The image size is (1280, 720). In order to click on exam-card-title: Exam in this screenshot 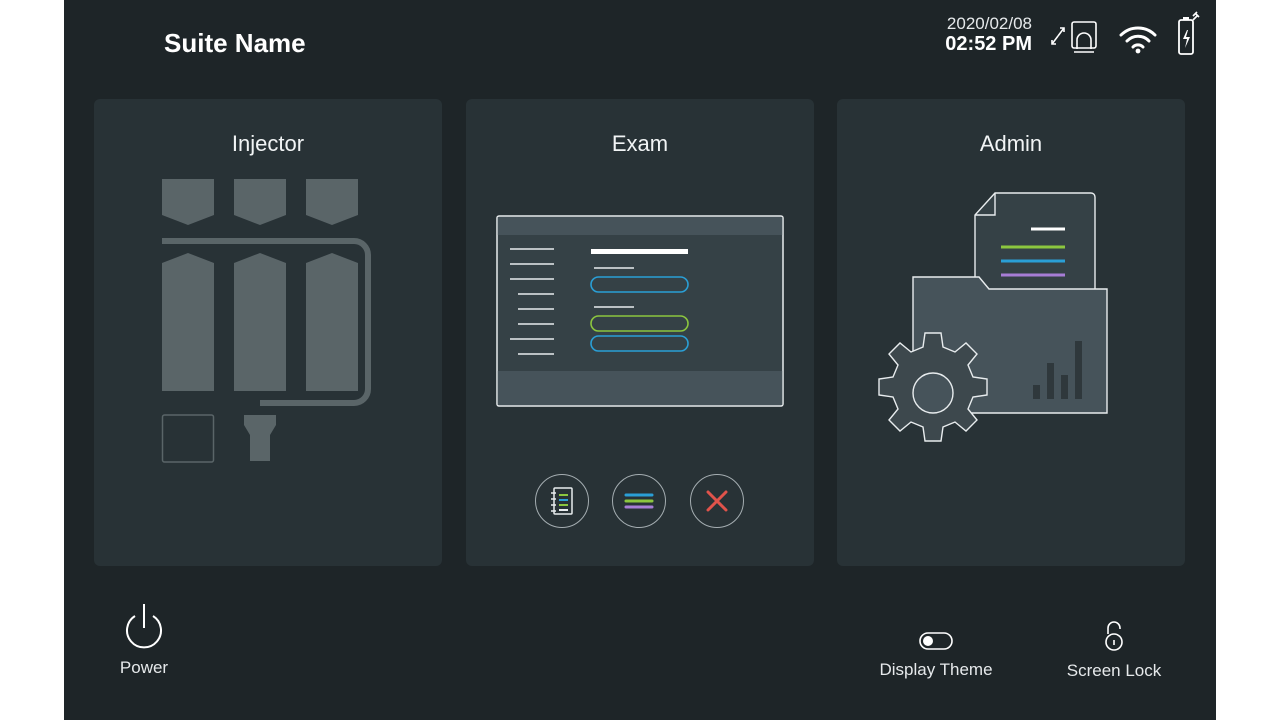, I will do `click(640, 143)`.